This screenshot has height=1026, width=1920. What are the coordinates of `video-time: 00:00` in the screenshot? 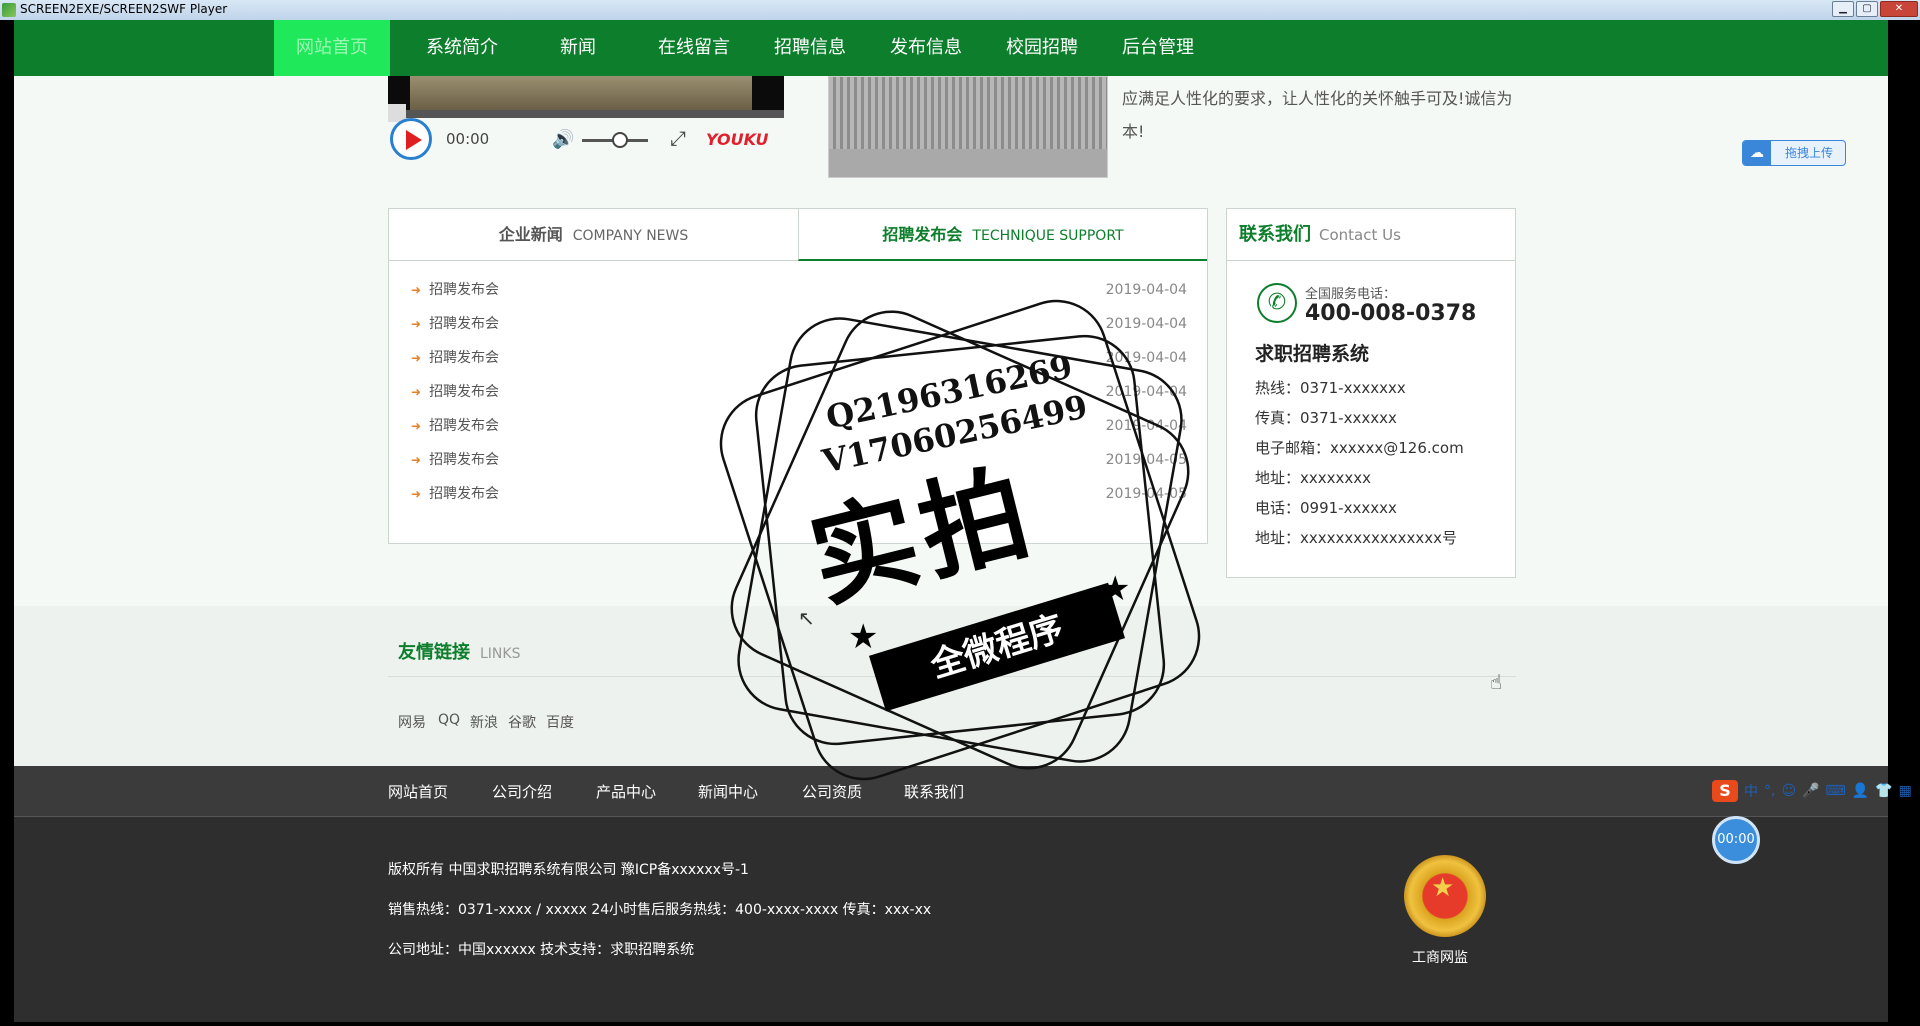 It's located at (468, 139).